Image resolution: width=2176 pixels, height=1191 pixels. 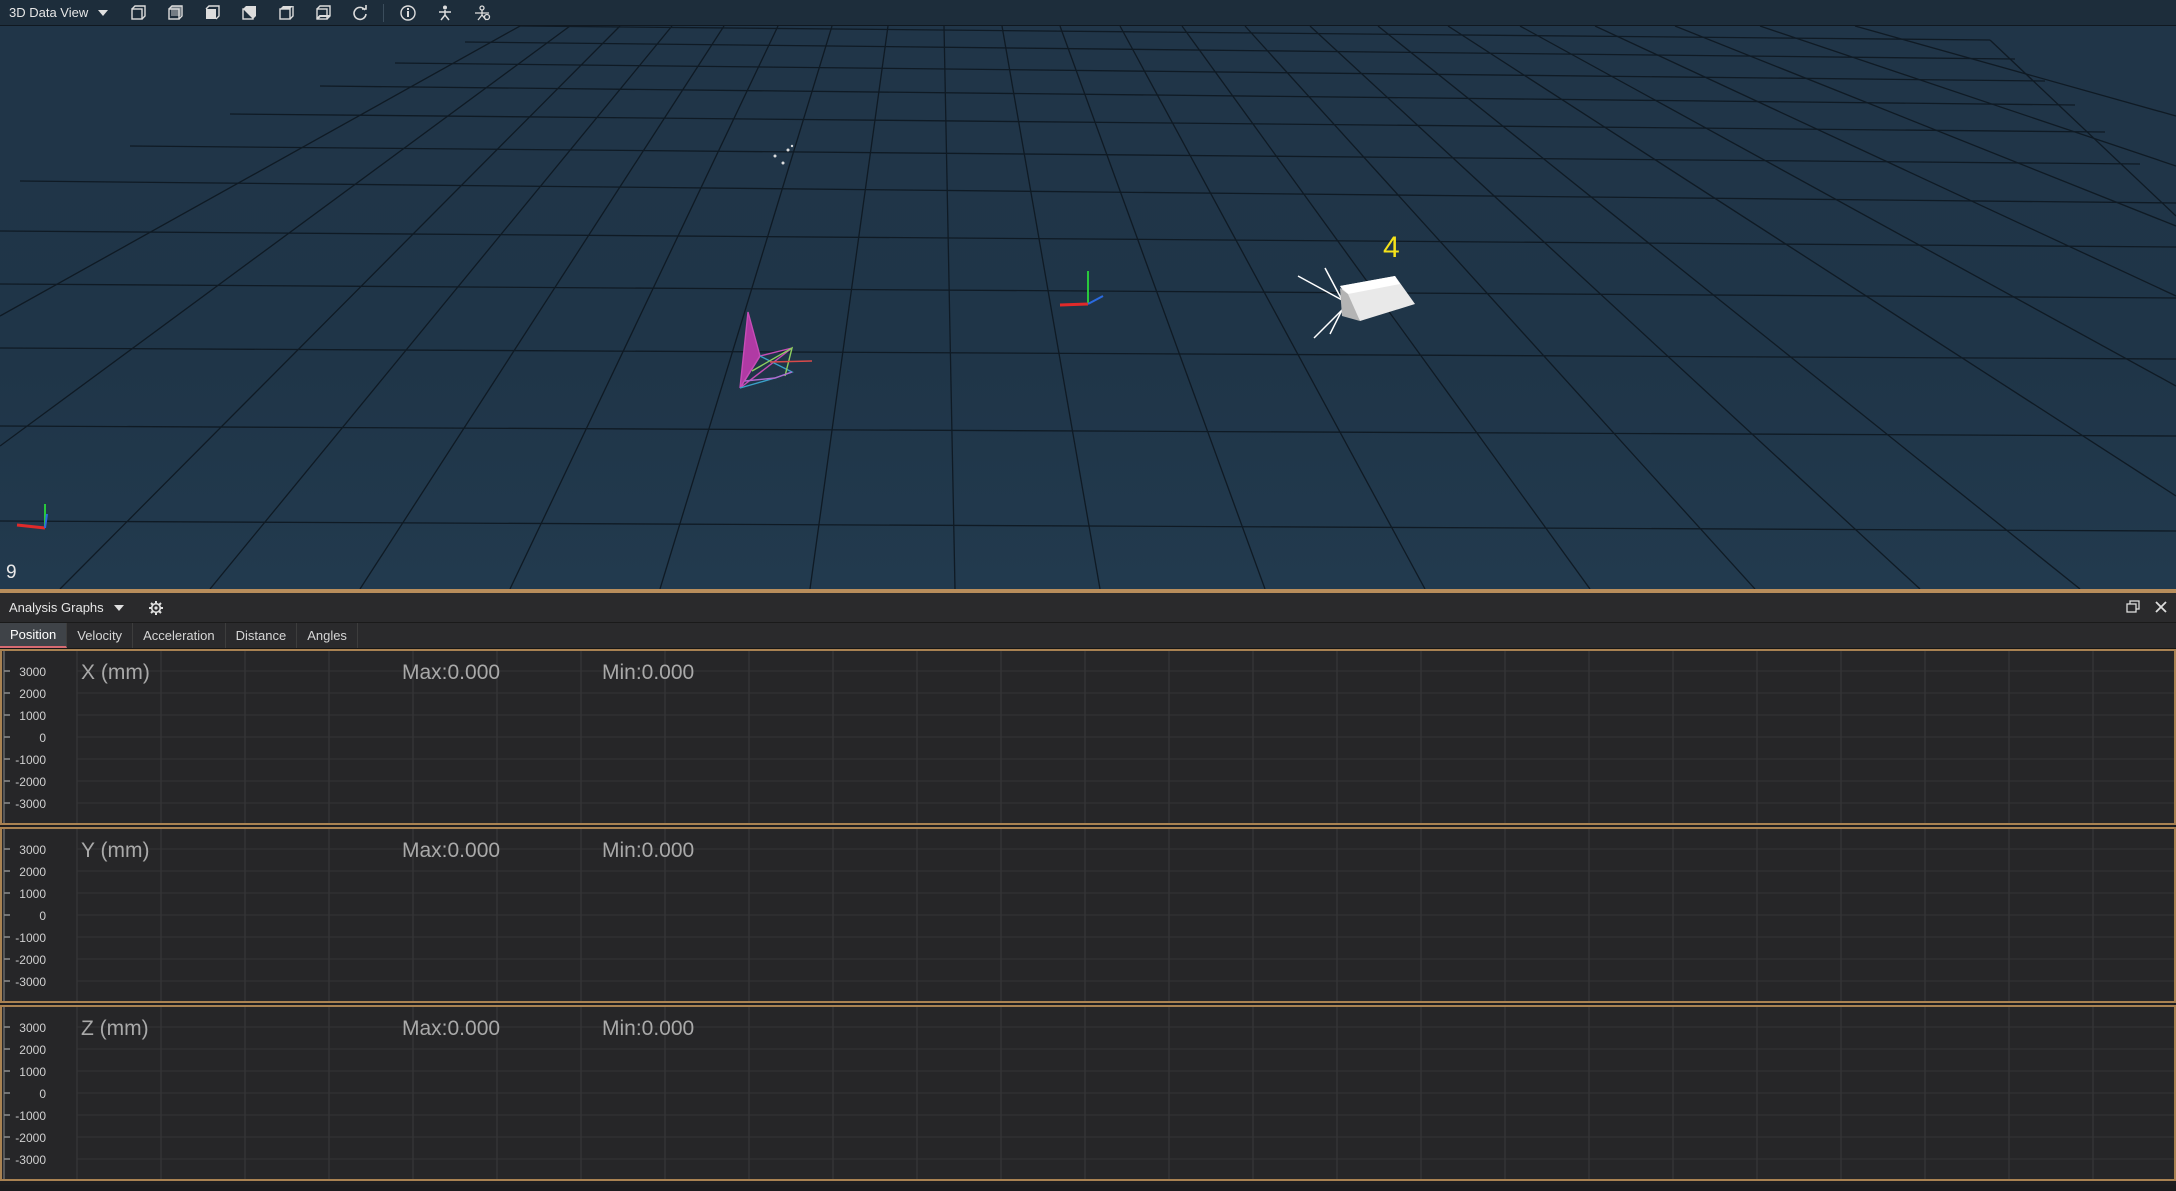 I want to click on panel-title: Analysis Graphs, so click(x=56, y=607).